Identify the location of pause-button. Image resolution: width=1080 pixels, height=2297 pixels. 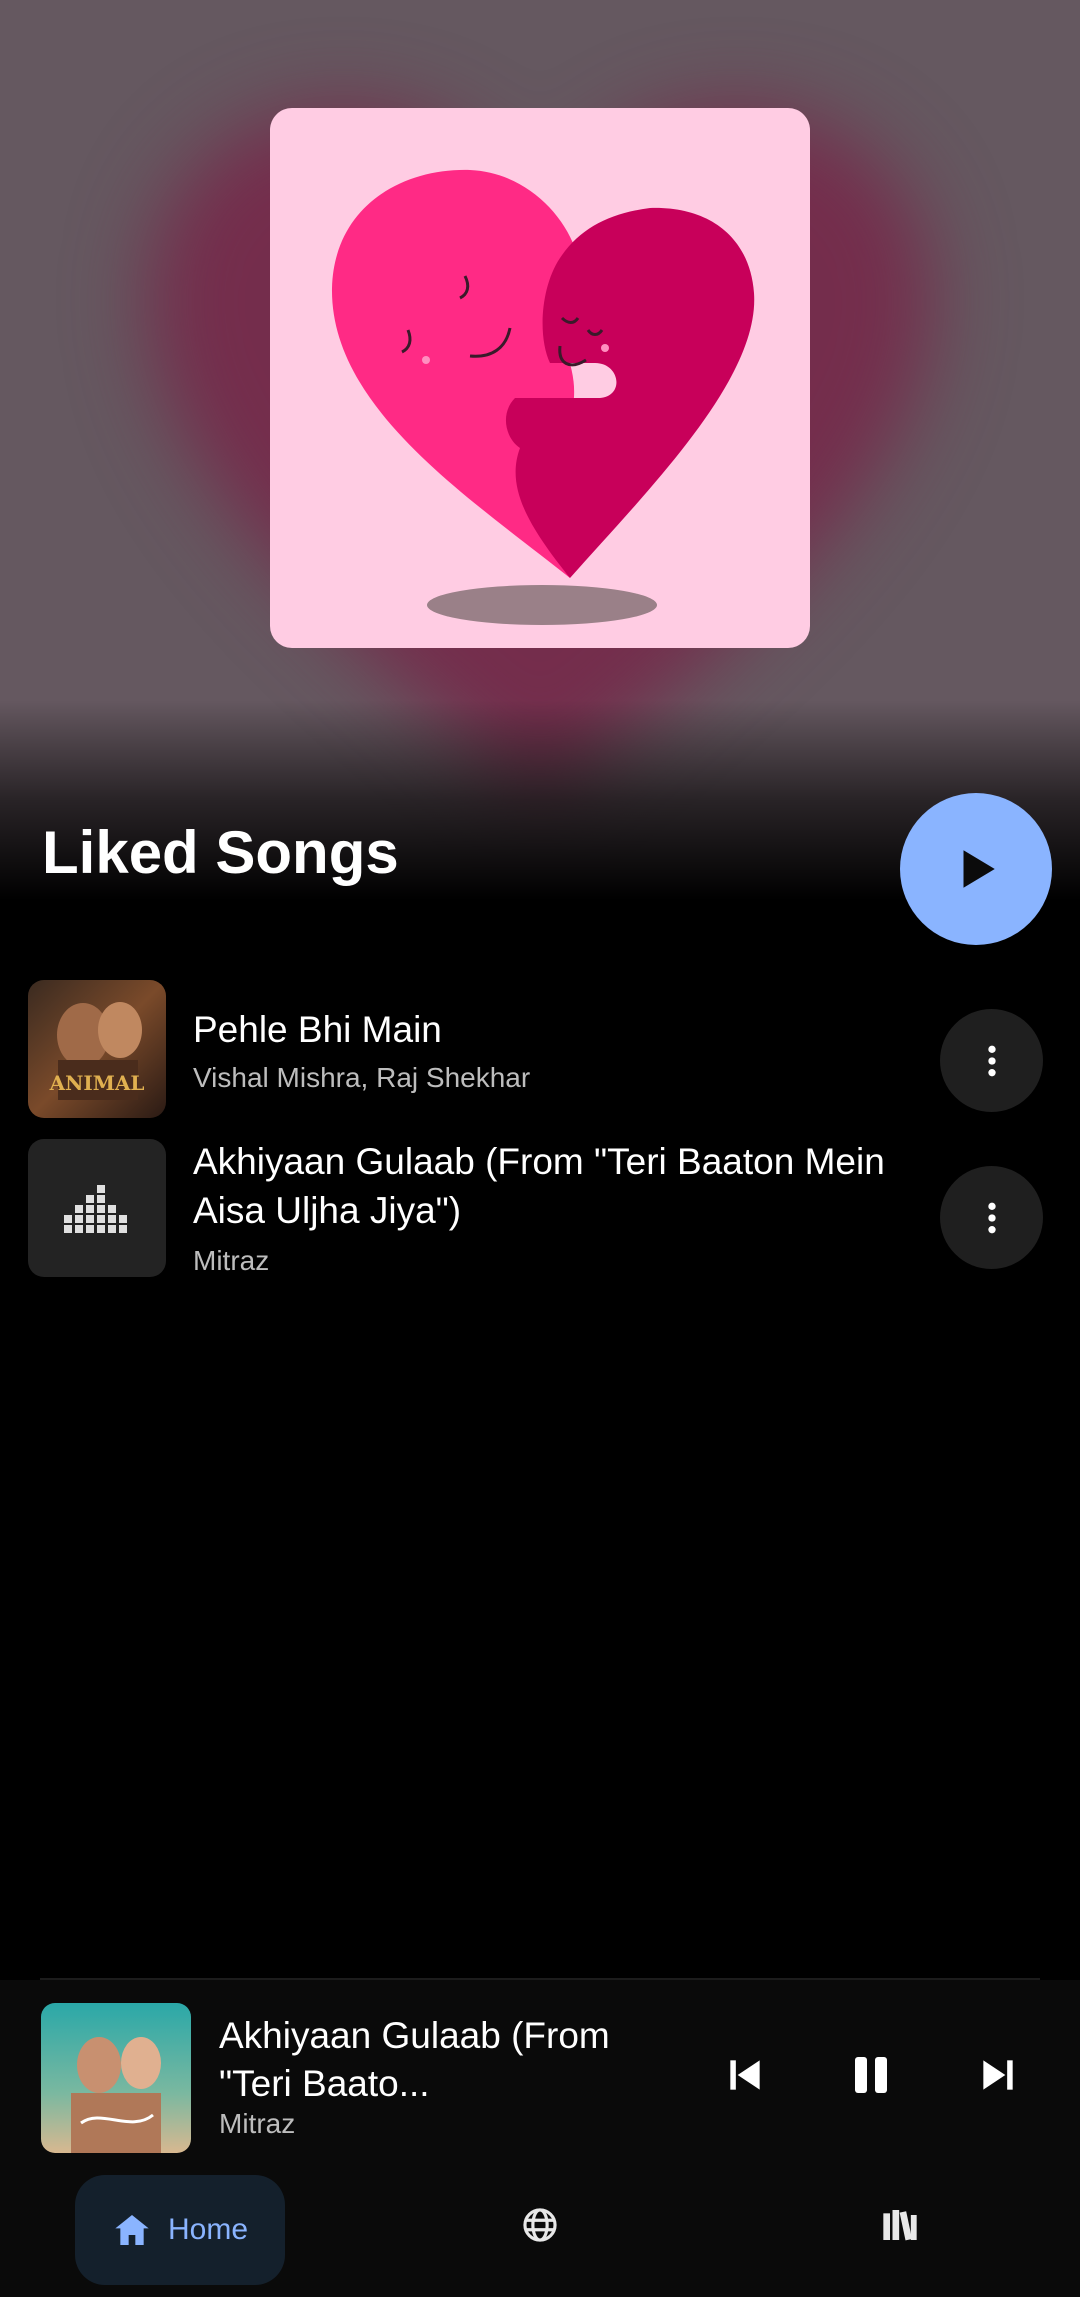
(871, 2075).